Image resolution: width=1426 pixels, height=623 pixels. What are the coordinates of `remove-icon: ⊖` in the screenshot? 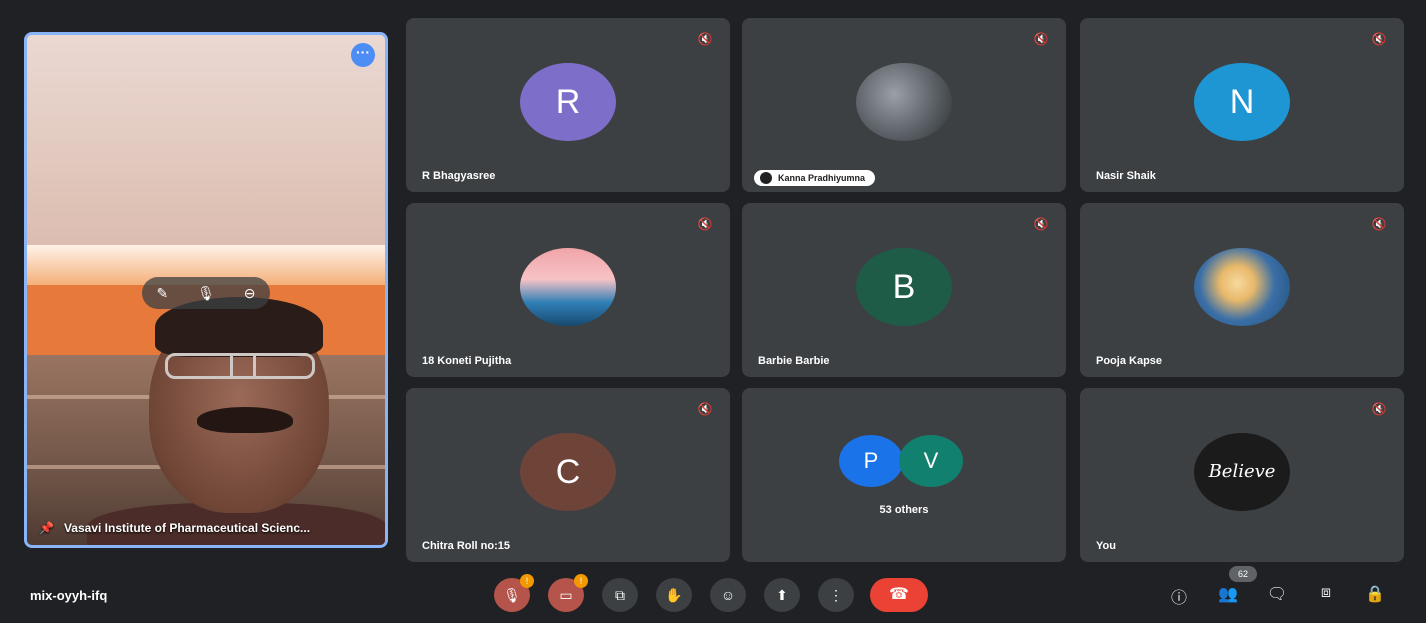 It's located at (250, 293).